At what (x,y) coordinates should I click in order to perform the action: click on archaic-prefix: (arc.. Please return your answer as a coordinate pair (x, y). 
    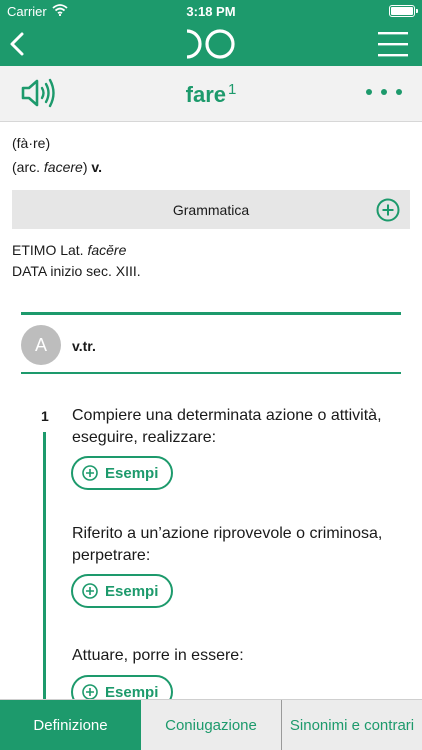
    Looking at the image, I should click on (28, 167).